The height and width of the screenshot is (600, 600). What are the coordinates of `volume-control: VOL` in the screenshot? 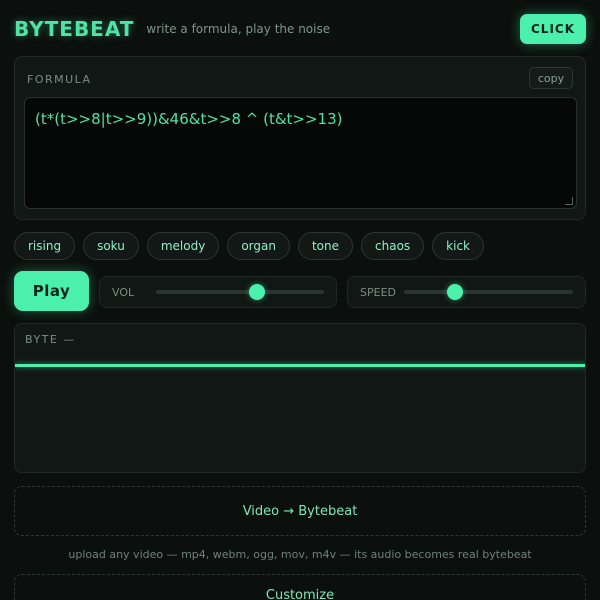 It's located at (218, 292).